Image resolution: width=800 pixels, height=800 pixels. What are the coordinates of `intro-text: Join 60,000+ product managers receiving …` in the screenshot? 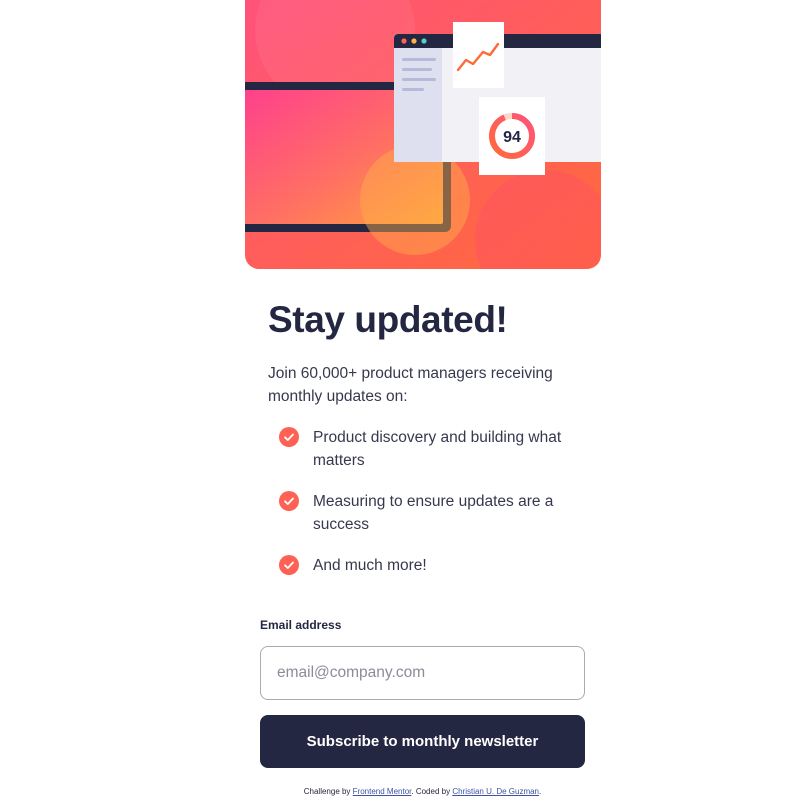 It's located at (410, 385).